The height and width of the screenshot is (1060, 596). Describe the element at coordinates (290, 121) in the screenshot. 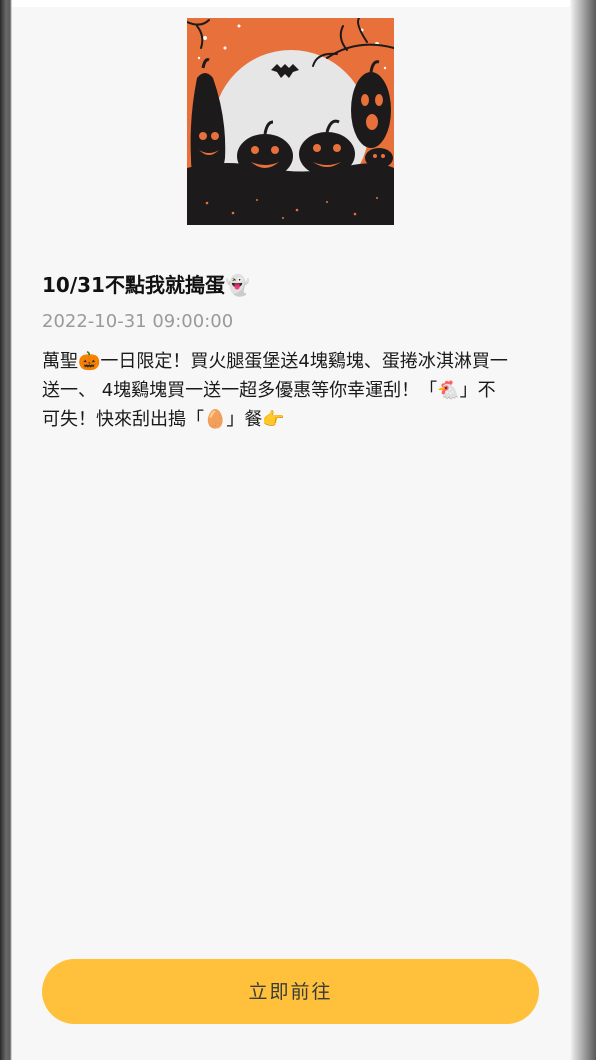

I see `halloween-promo-image` at that location.